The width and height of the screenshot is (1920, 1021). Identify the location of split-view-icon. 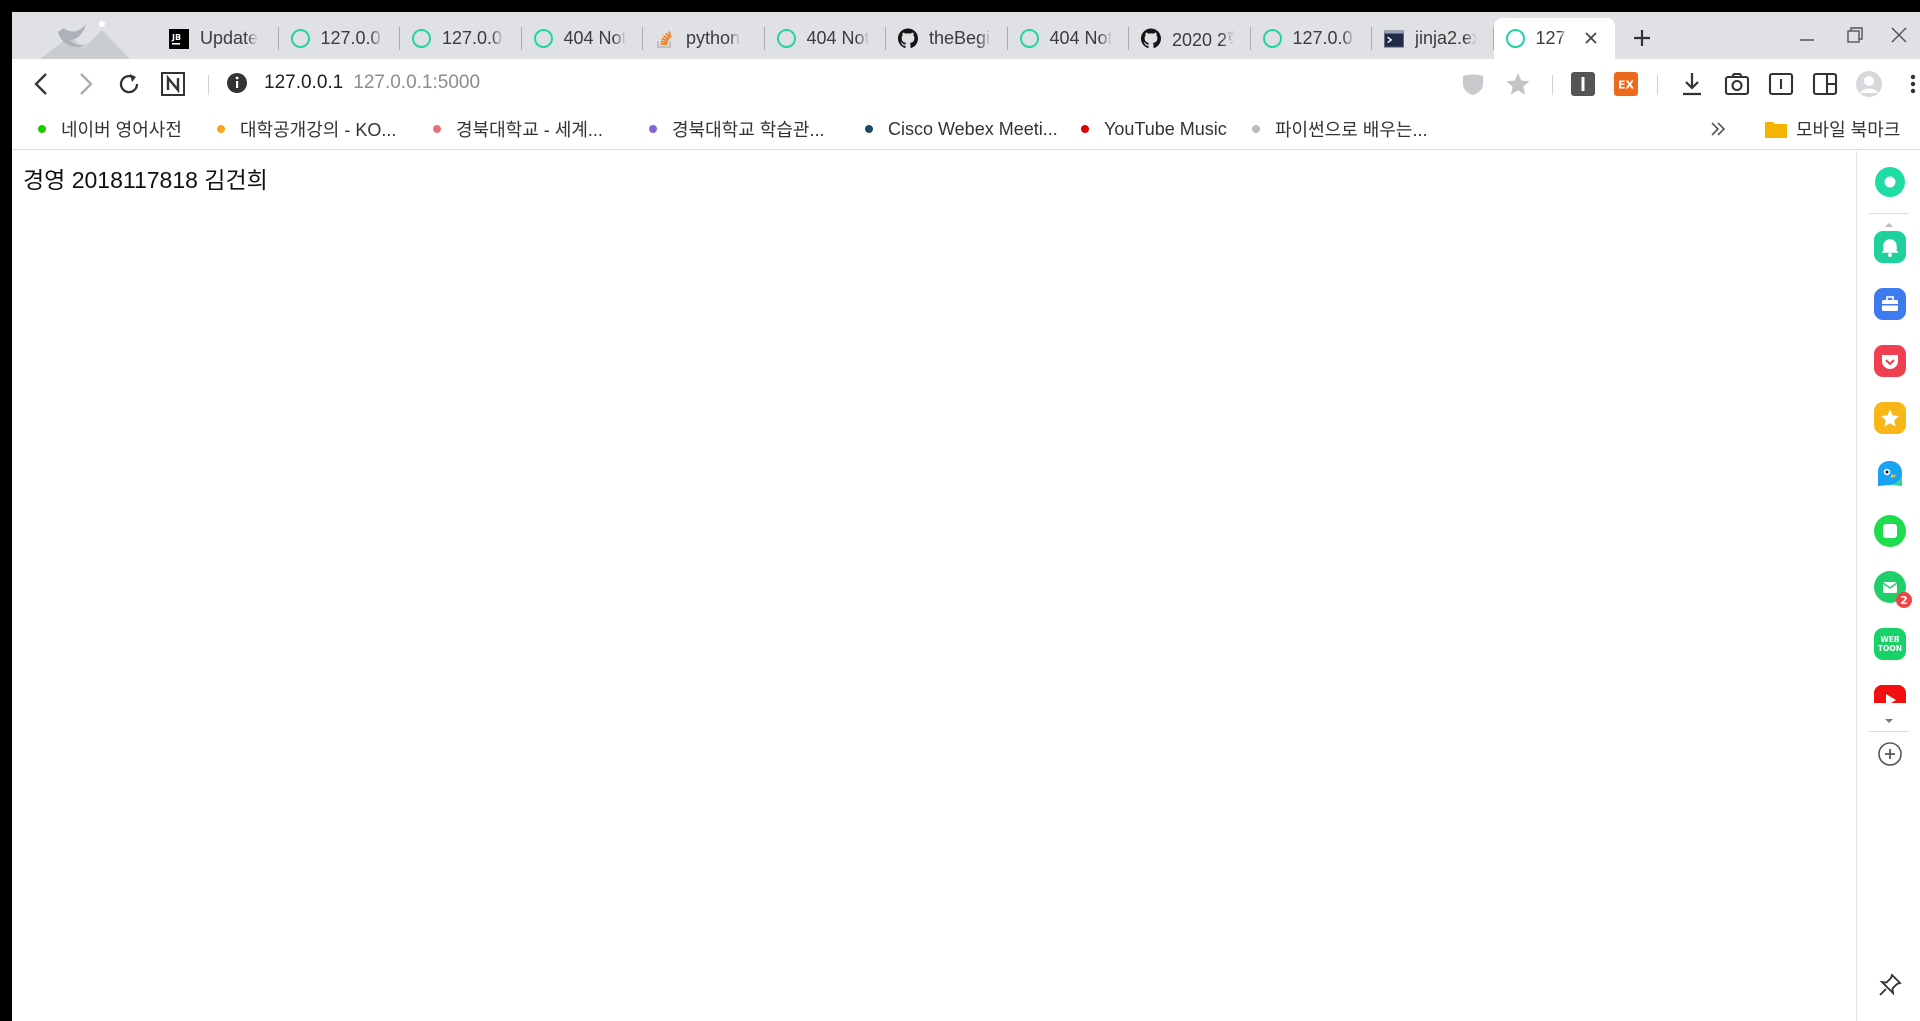
(1825, 84).